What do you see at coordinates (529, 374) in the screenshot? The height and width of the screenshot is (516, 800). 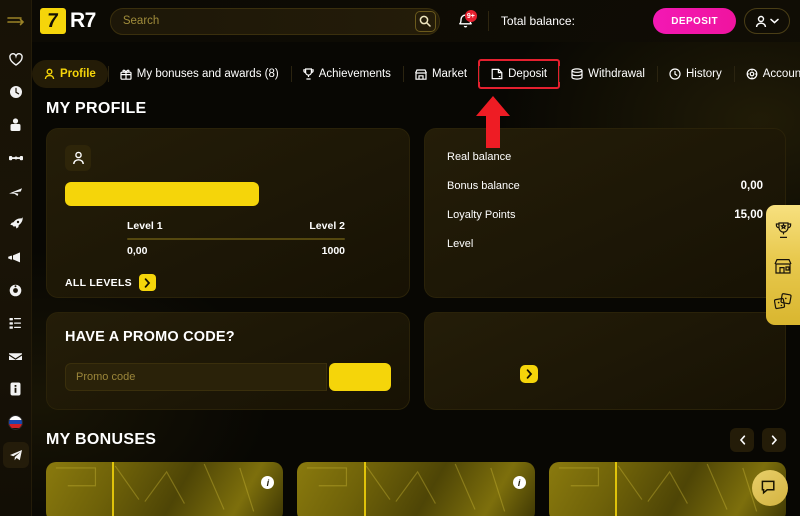 I see `chevron-right-icon` at bounding box center [529, 374].